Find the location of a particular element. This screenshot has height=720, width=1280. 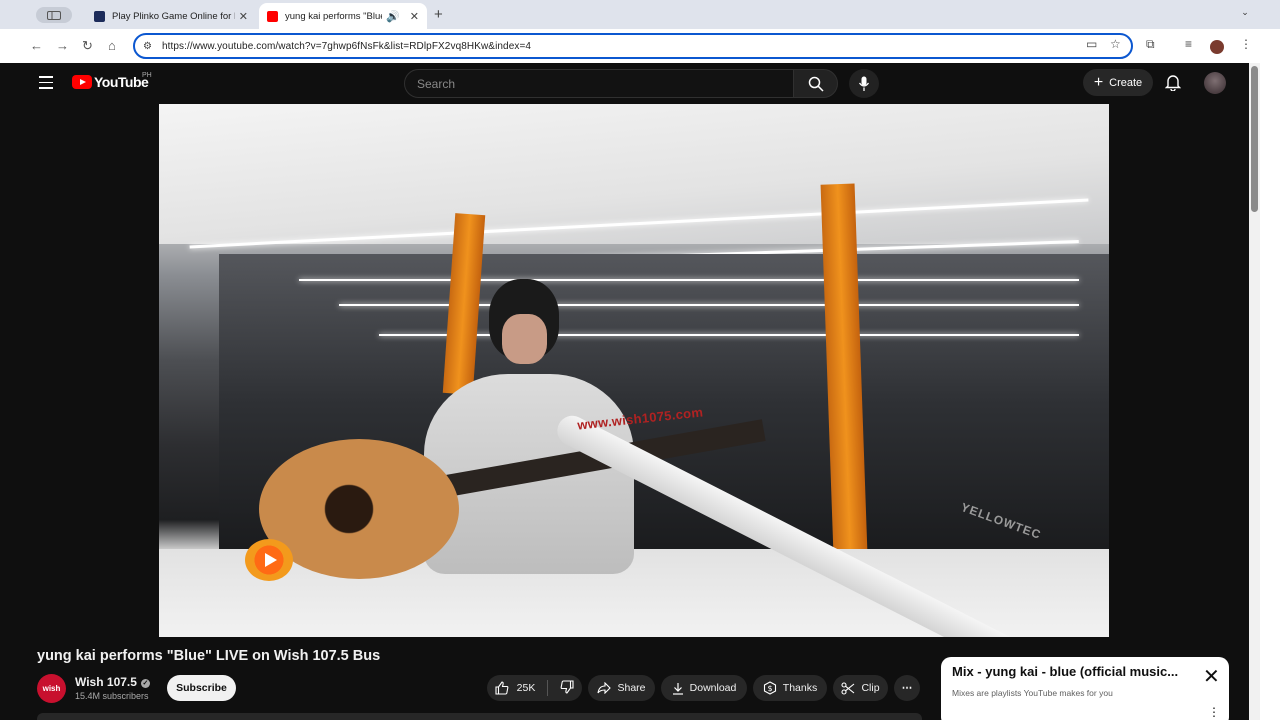

notifications-button is located at coordinates (1173, 85).